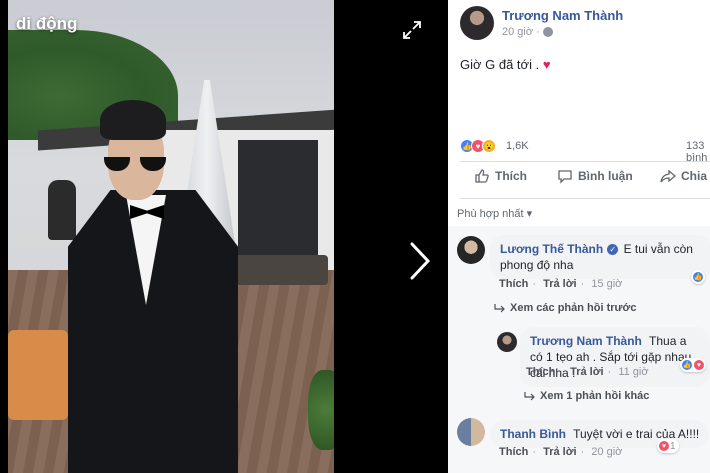  I want to click on share-button: Chia s, so click(685, 176).